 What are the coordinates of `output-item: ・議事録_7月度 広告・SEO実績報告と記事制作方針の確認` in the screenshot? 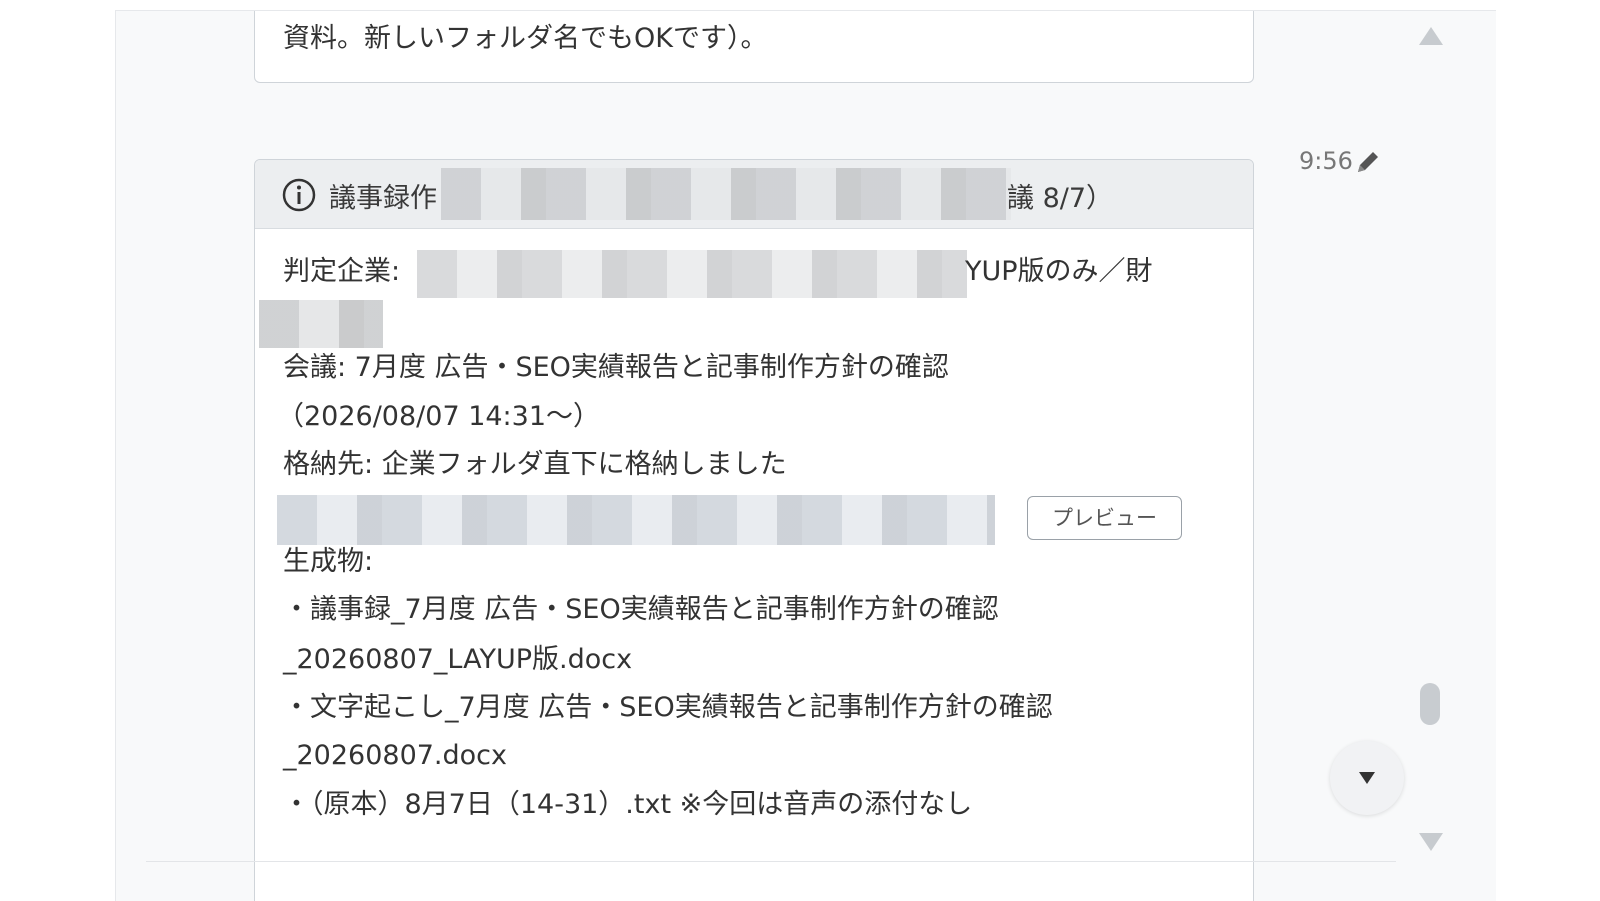 It's located at (641, 609).